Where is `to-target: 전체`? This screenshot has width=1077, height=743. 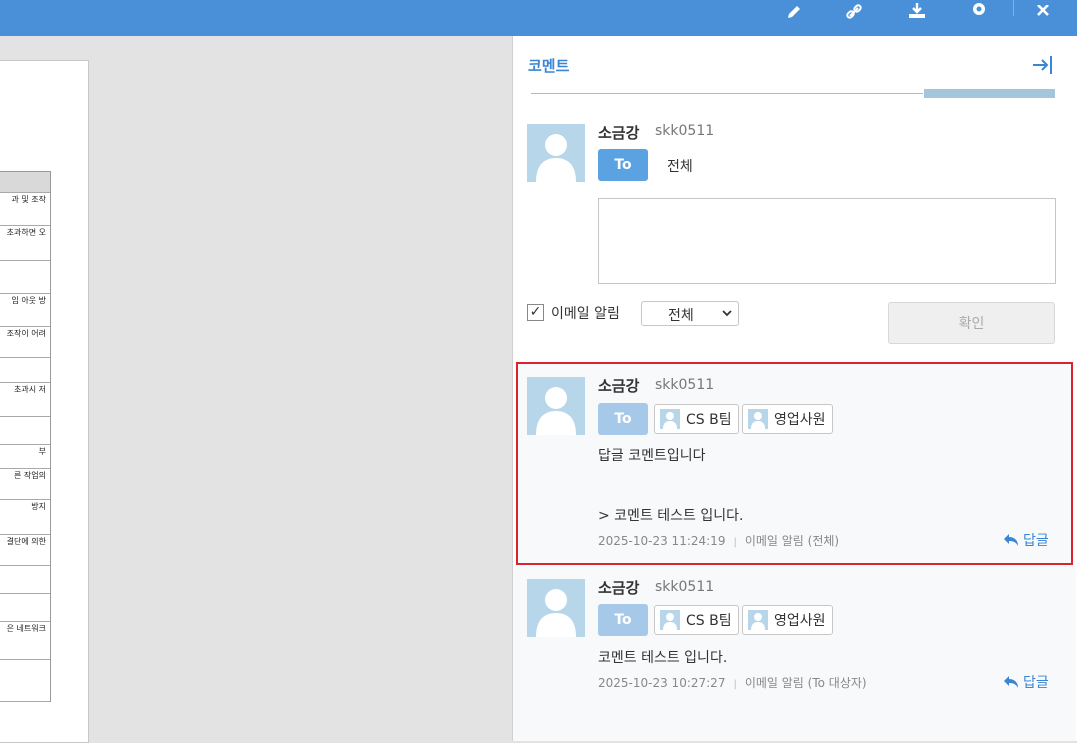
to-target: 전체 is located at coordinates (680, 166).